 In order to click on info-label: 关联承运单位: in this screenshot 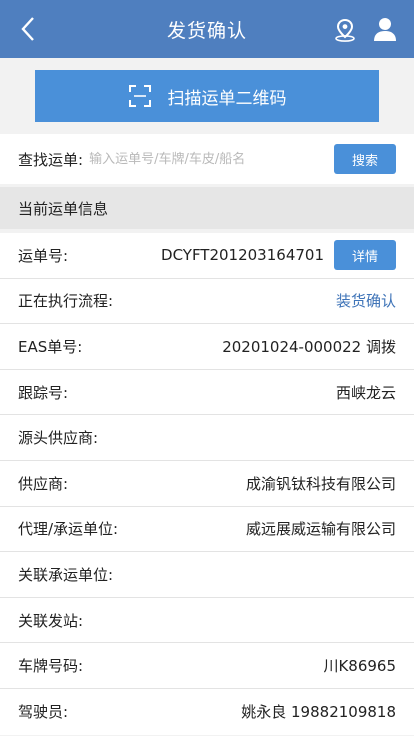, I will do `click(66, 574)`.